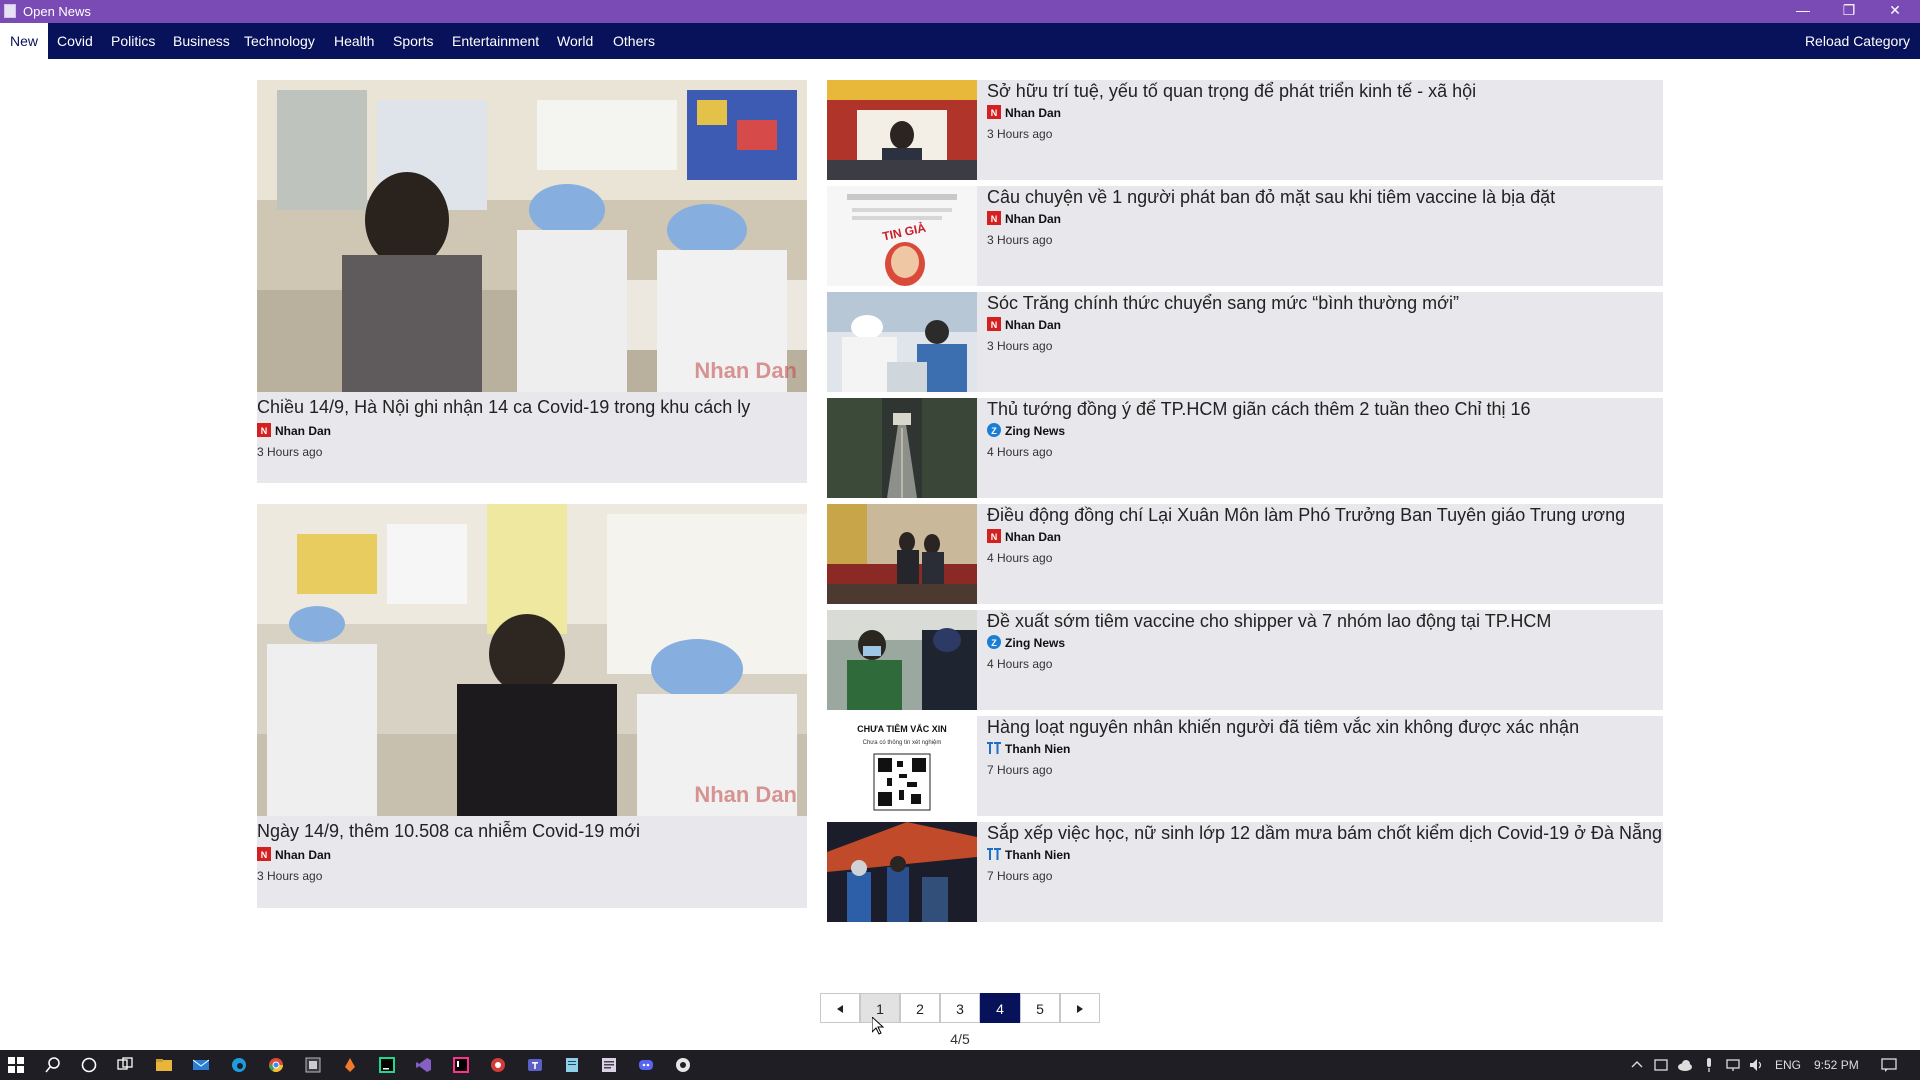  Describe the element at coordinates (840, 1008) in the screenshot. I see `prev-page-button` at that location.